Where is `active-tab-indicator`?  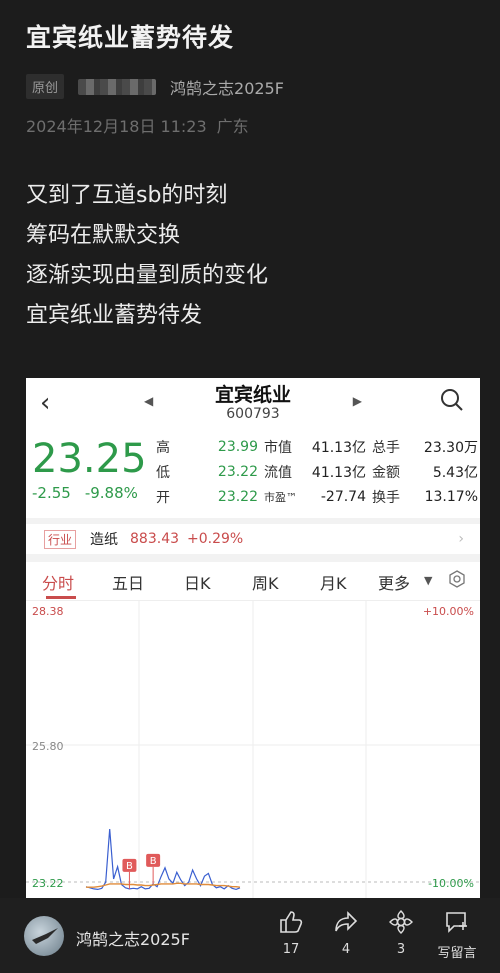
active-tab-indicator is located at coordinates (61, 597).